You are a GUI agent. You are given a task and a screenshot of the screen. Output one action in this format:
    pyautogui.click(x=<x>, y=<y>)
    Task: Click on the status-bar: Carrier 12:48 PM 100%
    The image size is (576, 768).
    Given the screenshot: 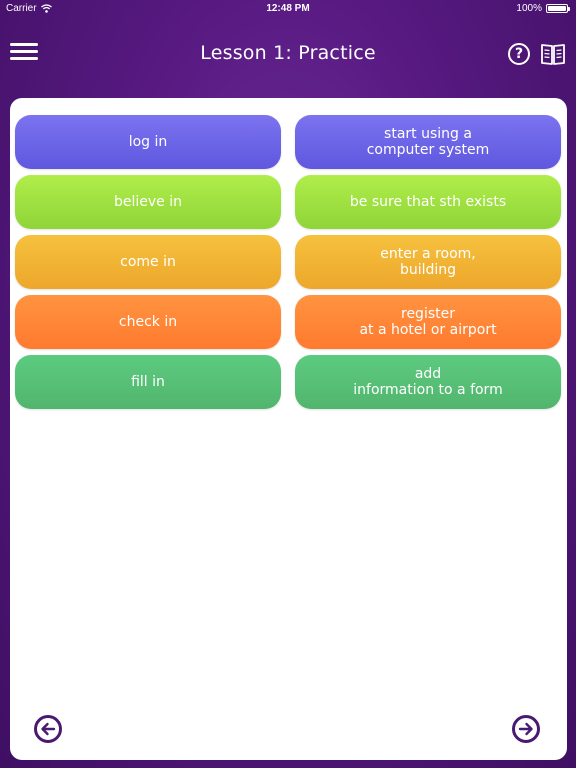 What is the action you would take?
    pyautogui.click(x=288, y=9)
    